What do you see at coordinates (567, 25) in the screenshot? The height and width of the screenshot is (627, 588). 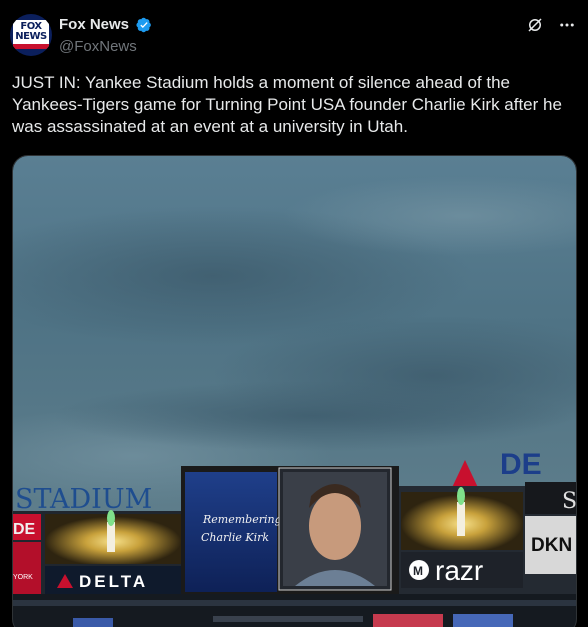 I see `more-icon` at bounding box center [567, 25].